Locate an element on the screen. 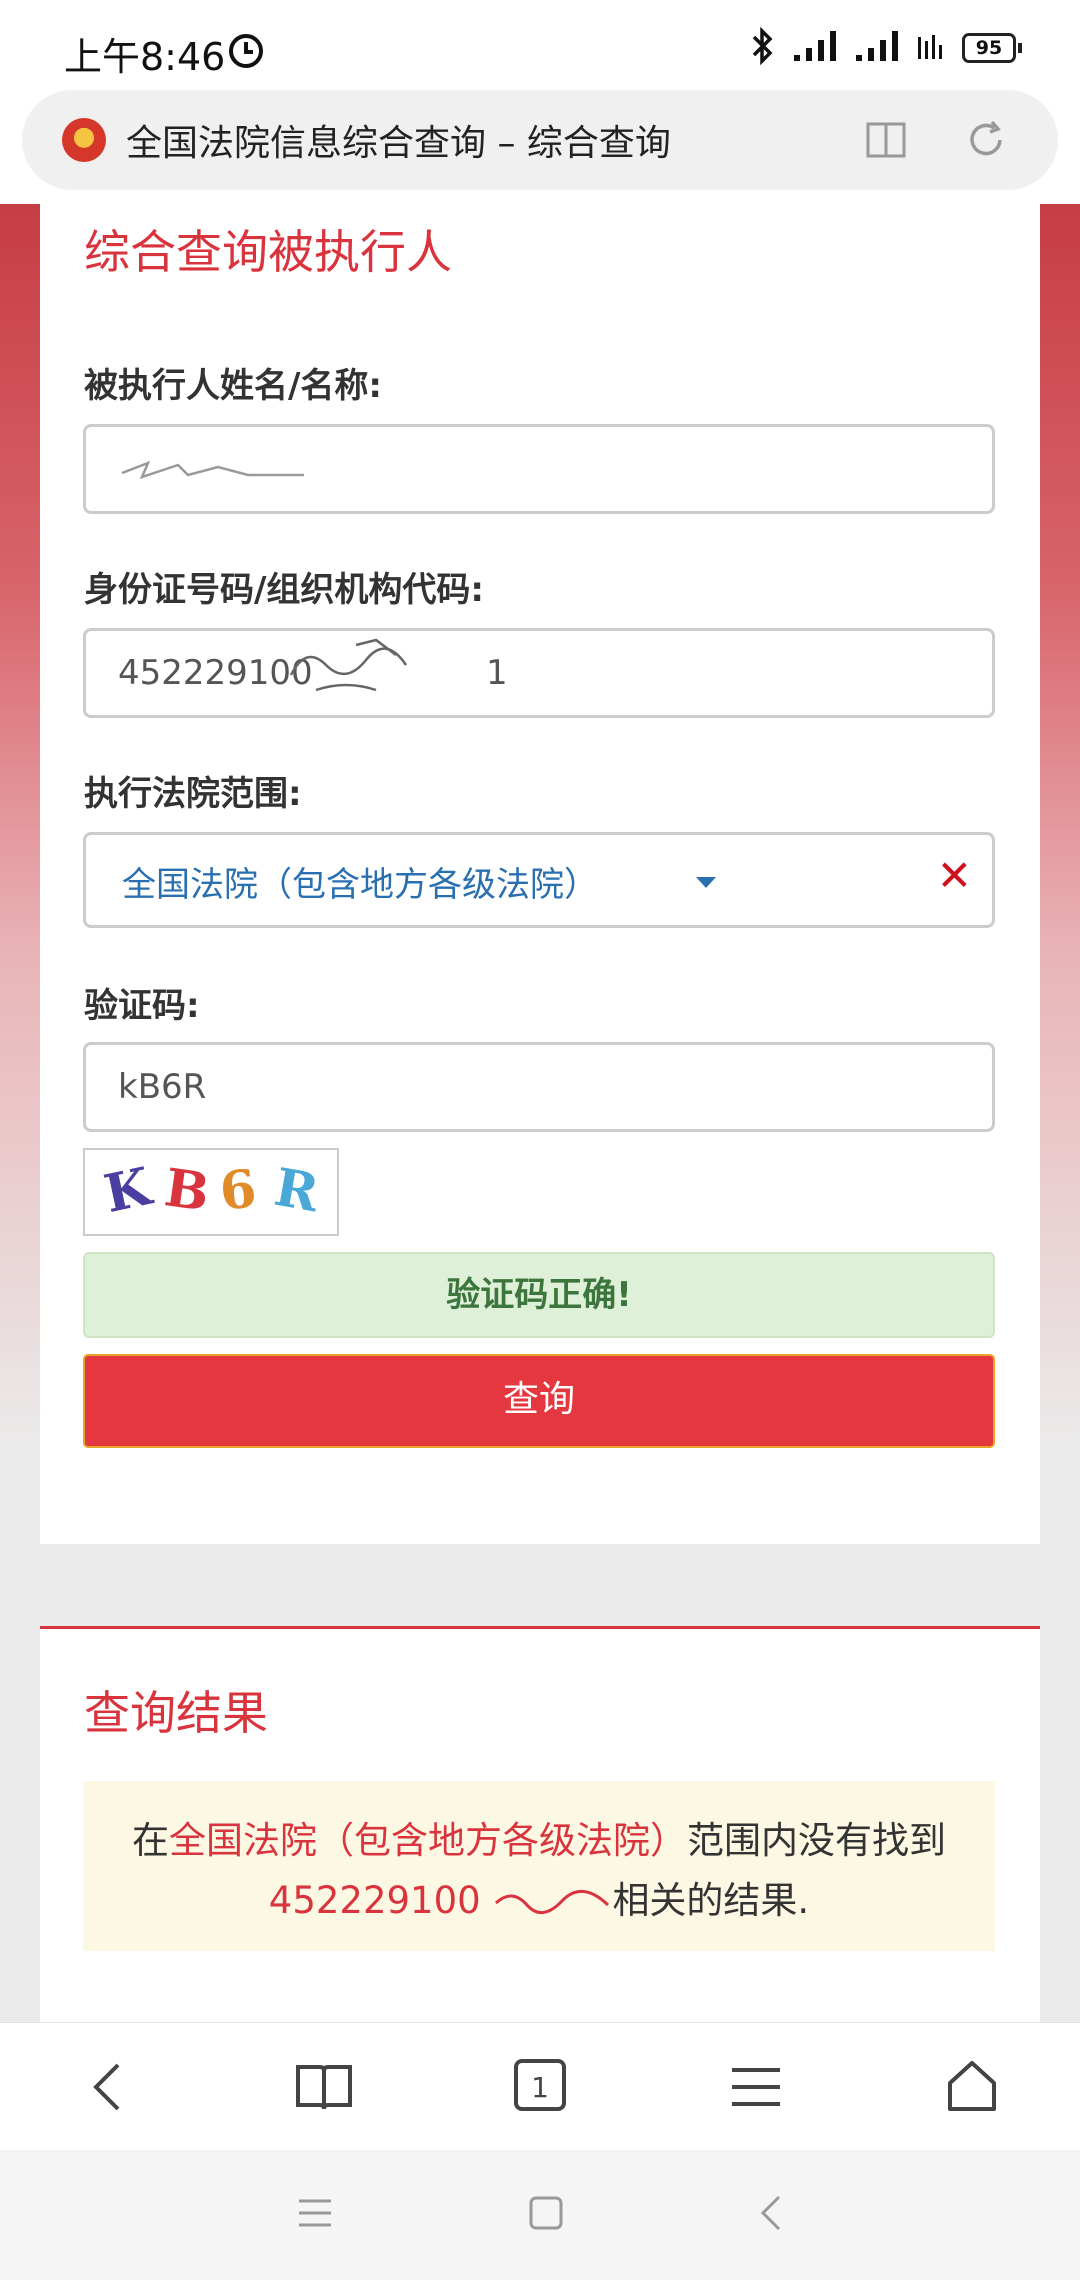 The image size is (1080, 2280). recents-icon is located at coordinates (315, 2213).